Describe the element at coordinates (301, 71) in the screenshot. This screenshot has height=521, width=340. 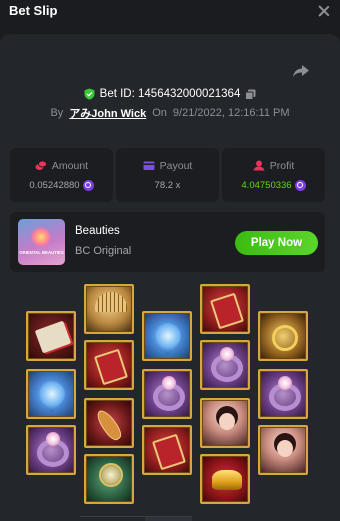
I see `share-icon` at that location.